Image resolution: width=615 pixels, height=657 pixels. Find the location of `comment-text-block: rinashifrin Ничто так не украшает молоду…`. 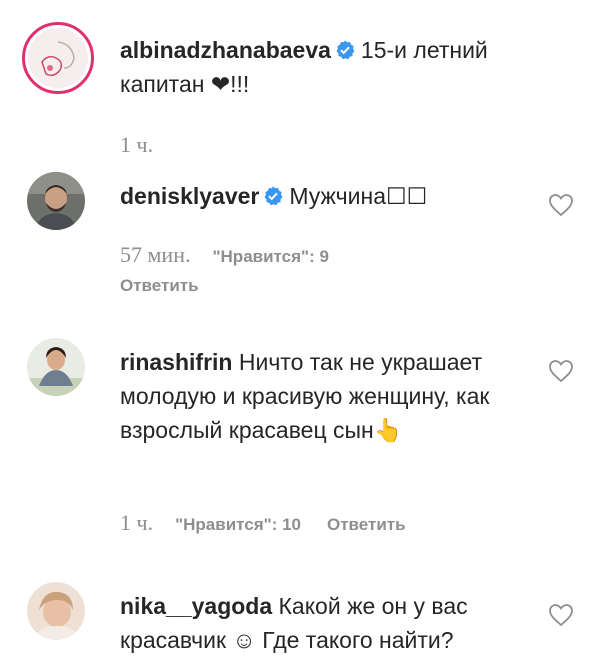

comment-text-block: rinashifrin Ничто так не украшает молоду… is located at coordinates (325, 396).